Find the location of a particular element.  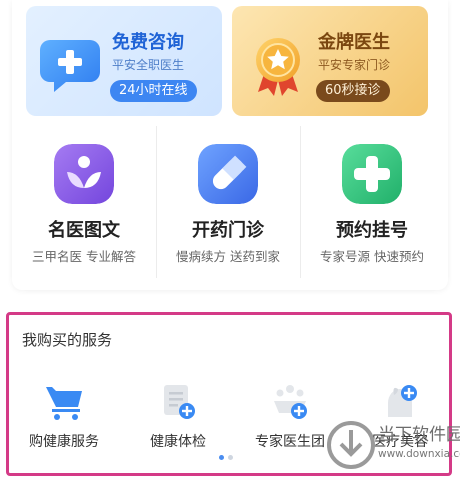

buy-health-service-label: 购健康服务 is located at coordinates (64, 442).